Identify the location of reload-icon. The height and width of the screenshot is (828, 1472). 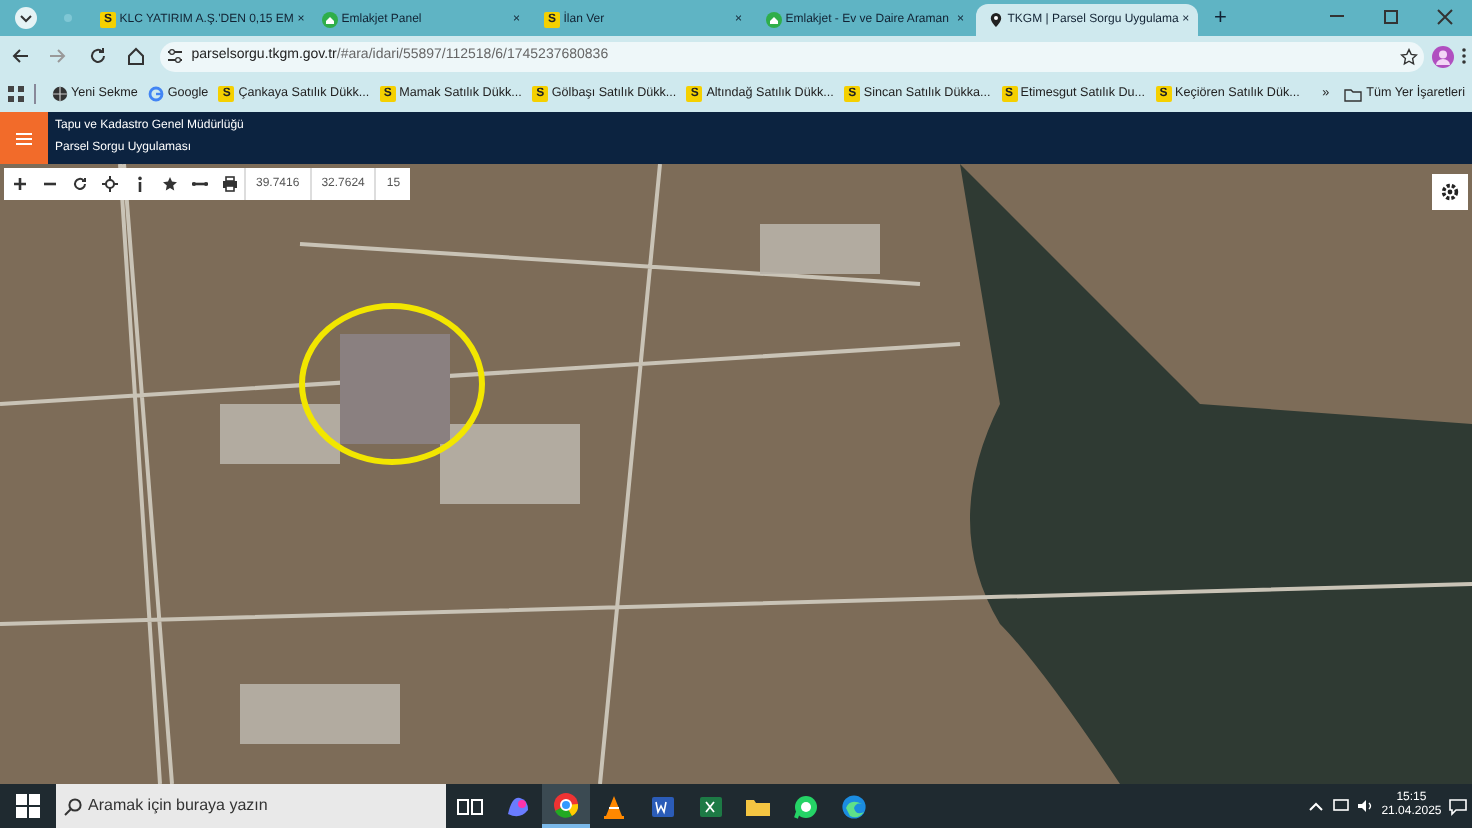
(97, 56).